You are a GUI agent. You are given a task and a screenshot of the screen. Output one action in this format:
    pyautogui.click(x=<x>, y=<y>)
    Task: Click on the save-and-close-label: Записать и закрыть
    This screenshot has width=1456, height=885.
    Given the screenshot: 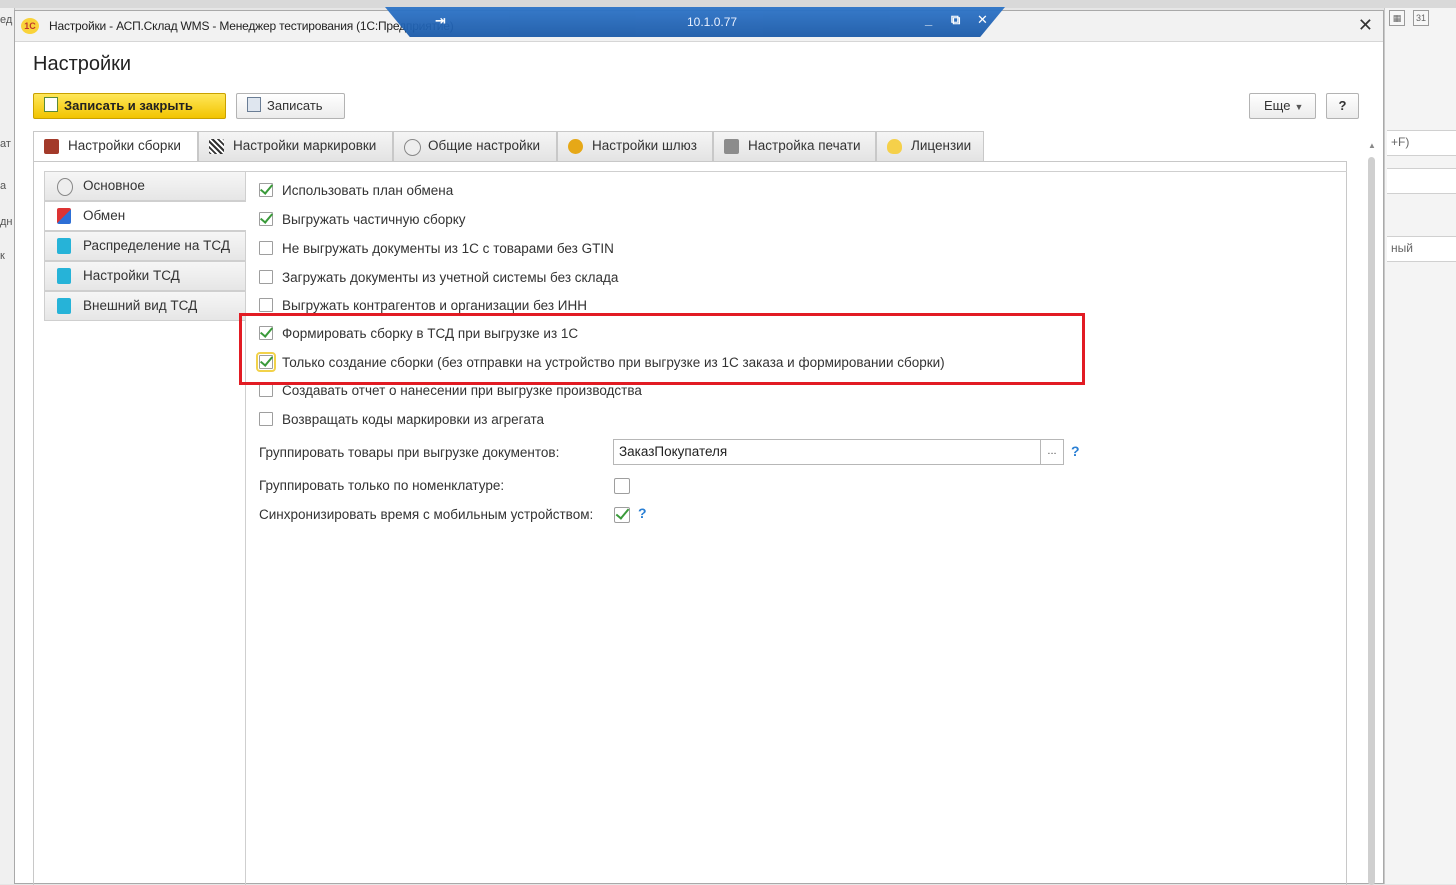 What is the action you would take?
    pyautogui.click(x=128, y=105)
    